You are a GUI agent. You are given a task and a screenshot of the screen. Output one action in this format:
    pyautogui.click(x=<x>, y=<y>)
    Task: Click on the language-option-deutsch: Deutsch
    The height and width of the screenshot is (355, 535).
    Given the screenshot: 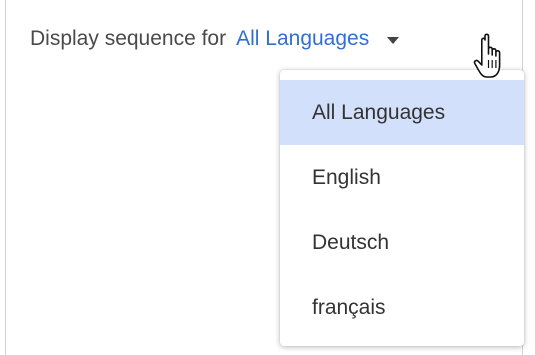 What is the action you would take?
    pyautogui.click(x=402, y=242)
    